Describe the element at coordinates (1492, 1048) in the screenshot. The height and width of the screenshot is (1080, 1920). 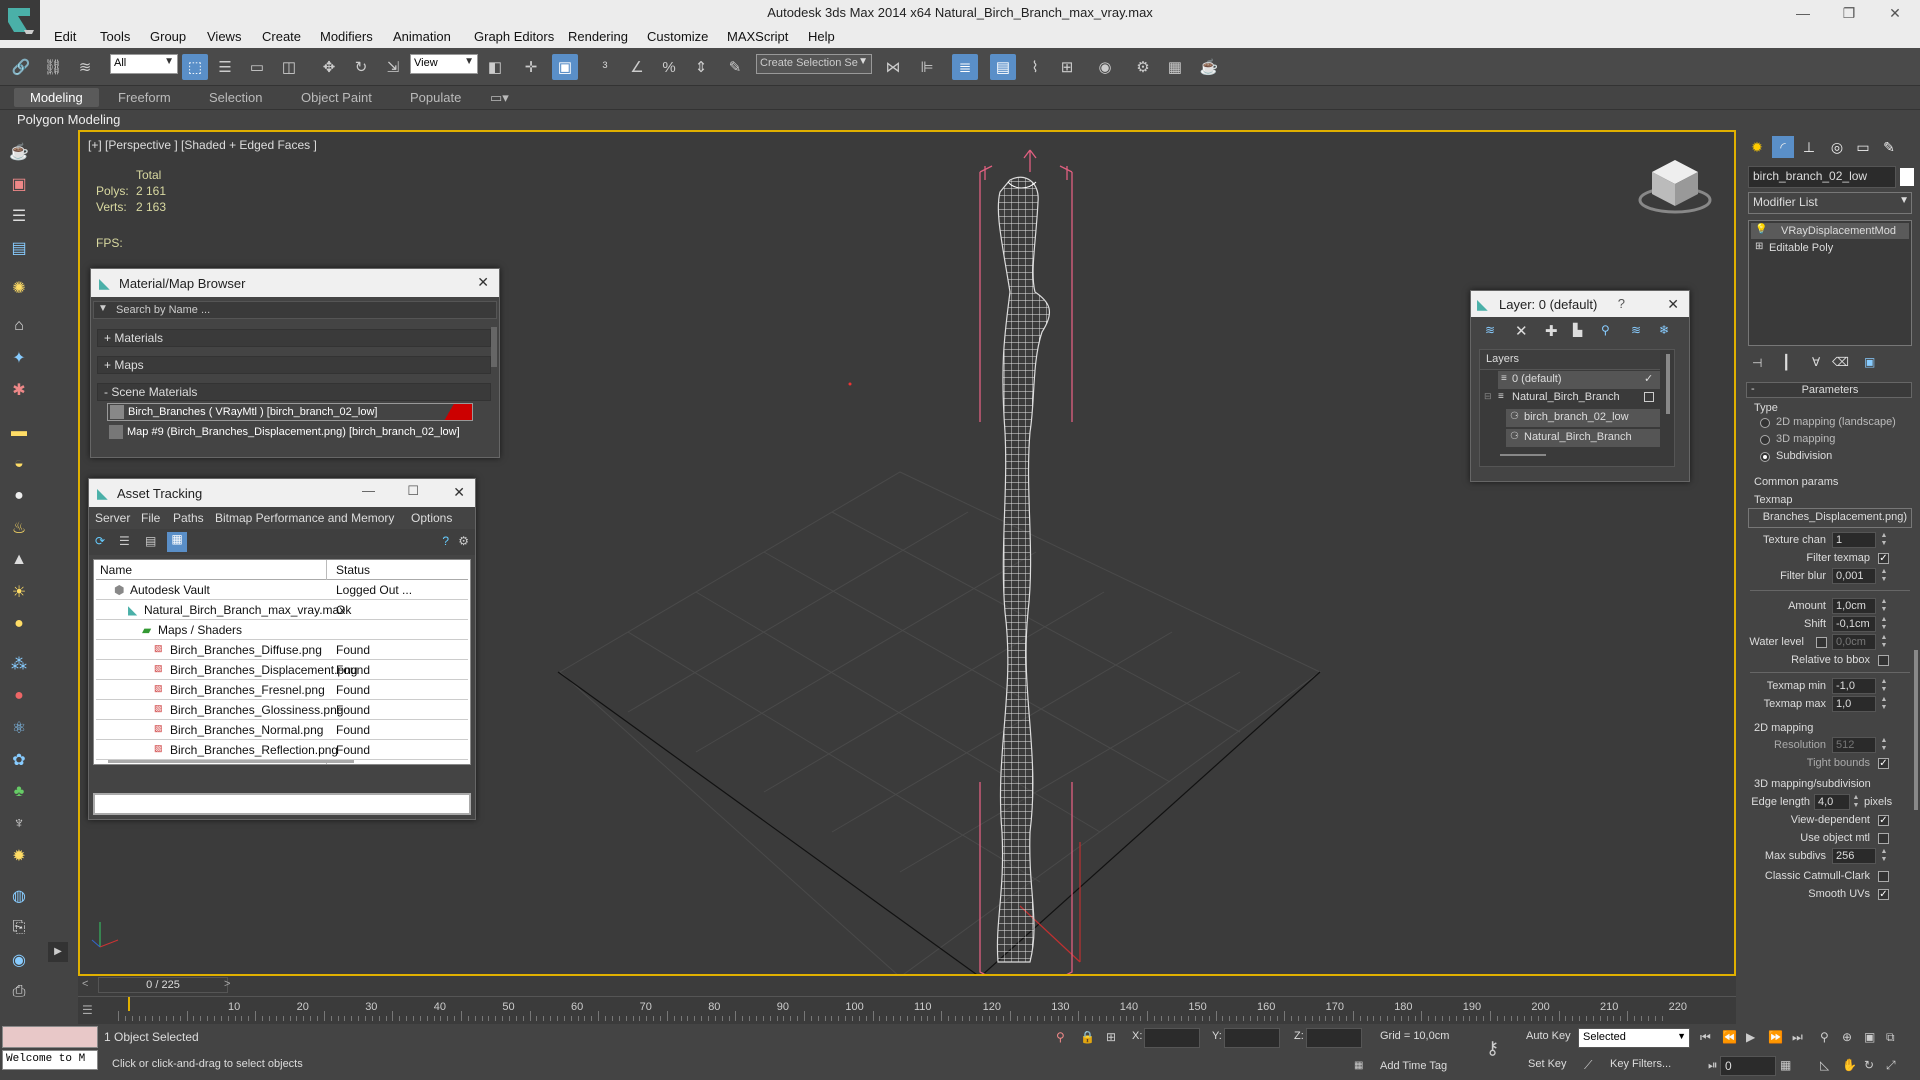
I see `key-icon: ⚷` at that location.